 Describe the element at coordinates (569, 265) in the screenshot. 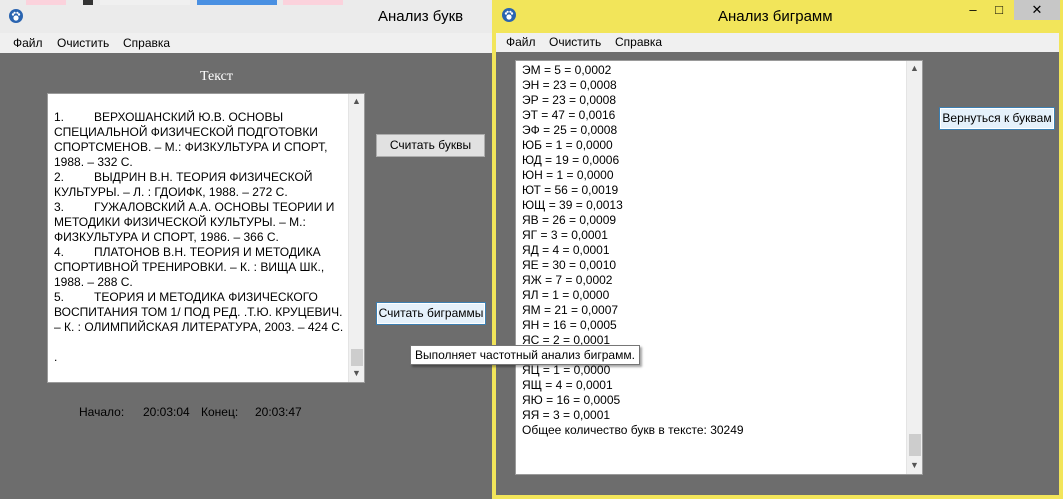

I see `bigram-line: ЯЕ = 30 = 0,0010` at that location.